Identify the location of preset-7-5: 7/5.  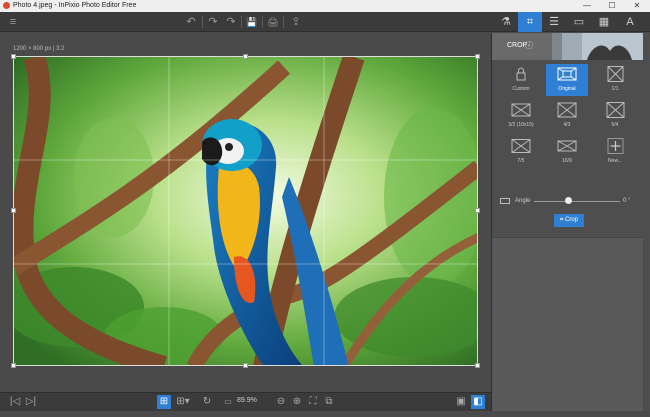
(521, 152).